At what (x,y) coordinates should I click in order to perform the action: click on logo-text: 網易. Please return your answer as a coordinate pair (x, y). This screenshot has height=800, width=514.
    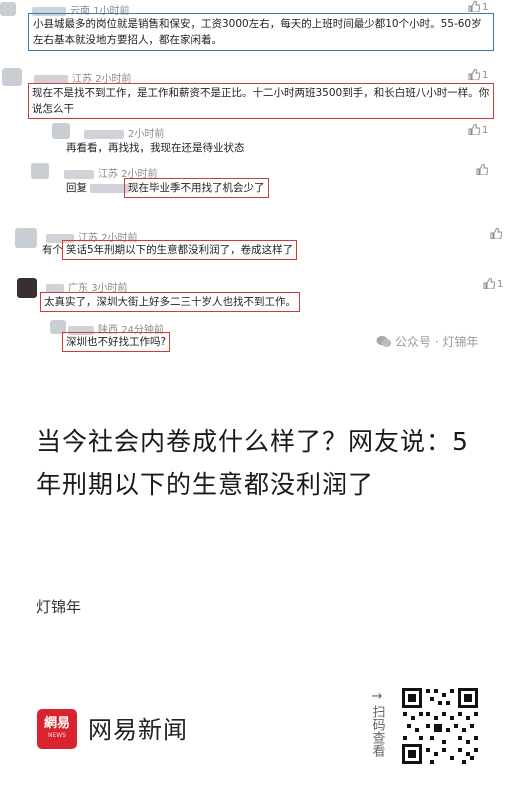
    Looking at the image, I should click on (56, 723).